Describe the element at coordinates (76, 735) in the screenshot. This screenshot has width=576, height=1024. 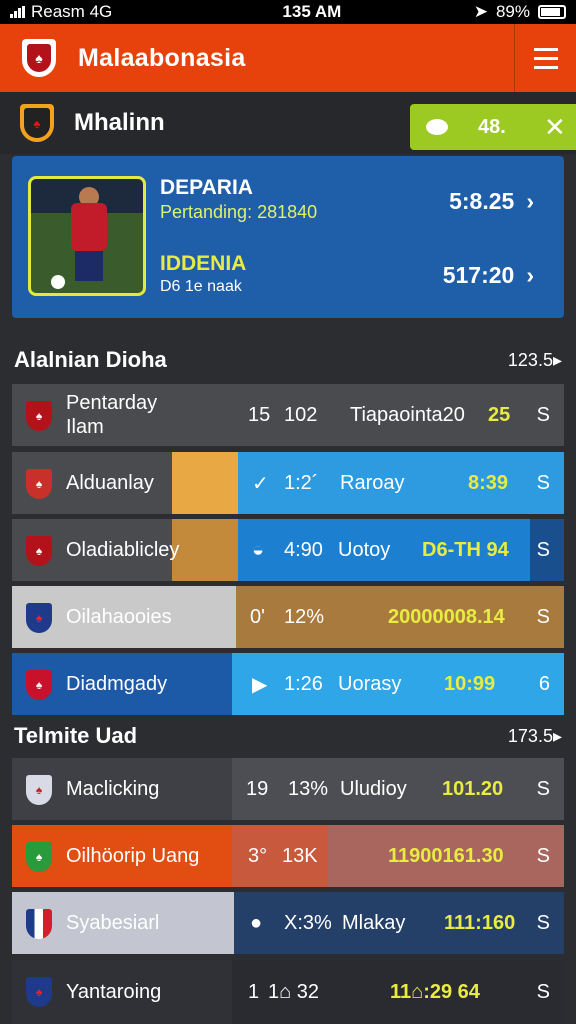
I see `section-title: Telmite Uad` at that location.